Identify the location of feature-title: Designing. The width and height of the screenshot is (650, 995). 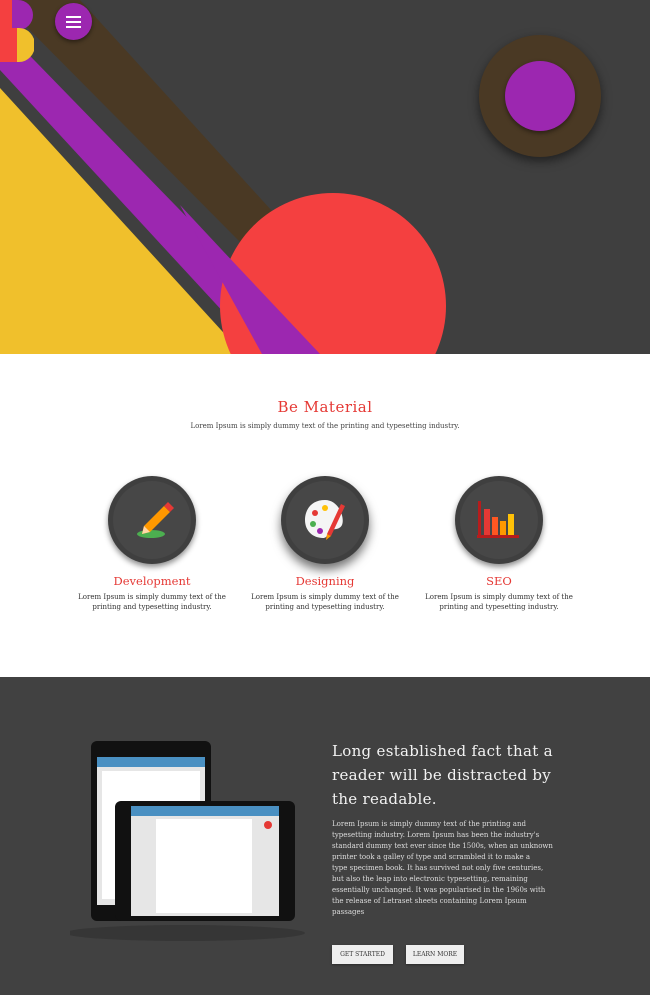
(325, 581).